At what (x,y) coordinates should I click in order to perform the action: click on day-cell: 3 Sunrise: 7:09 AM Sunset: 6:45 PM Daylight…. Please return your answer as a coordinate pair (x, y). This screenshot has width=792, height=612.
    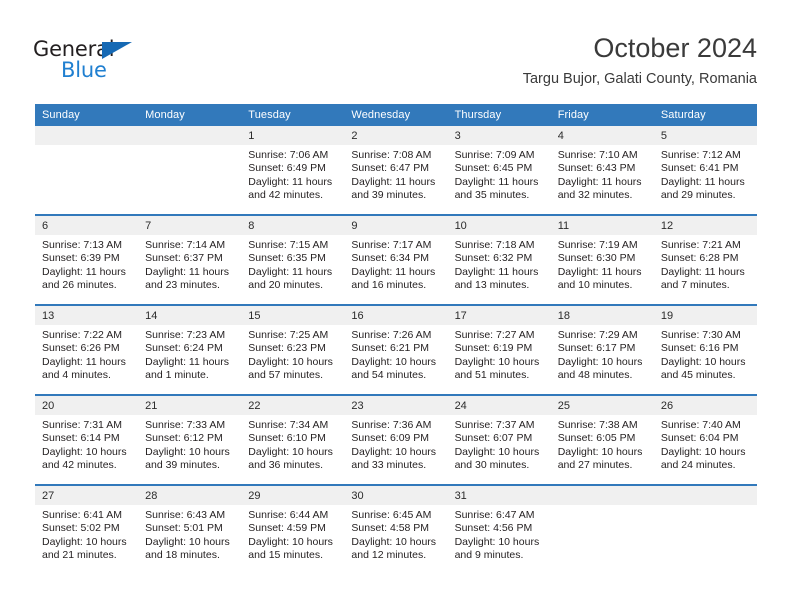
    Looking at the image, I should click on (499, 170).